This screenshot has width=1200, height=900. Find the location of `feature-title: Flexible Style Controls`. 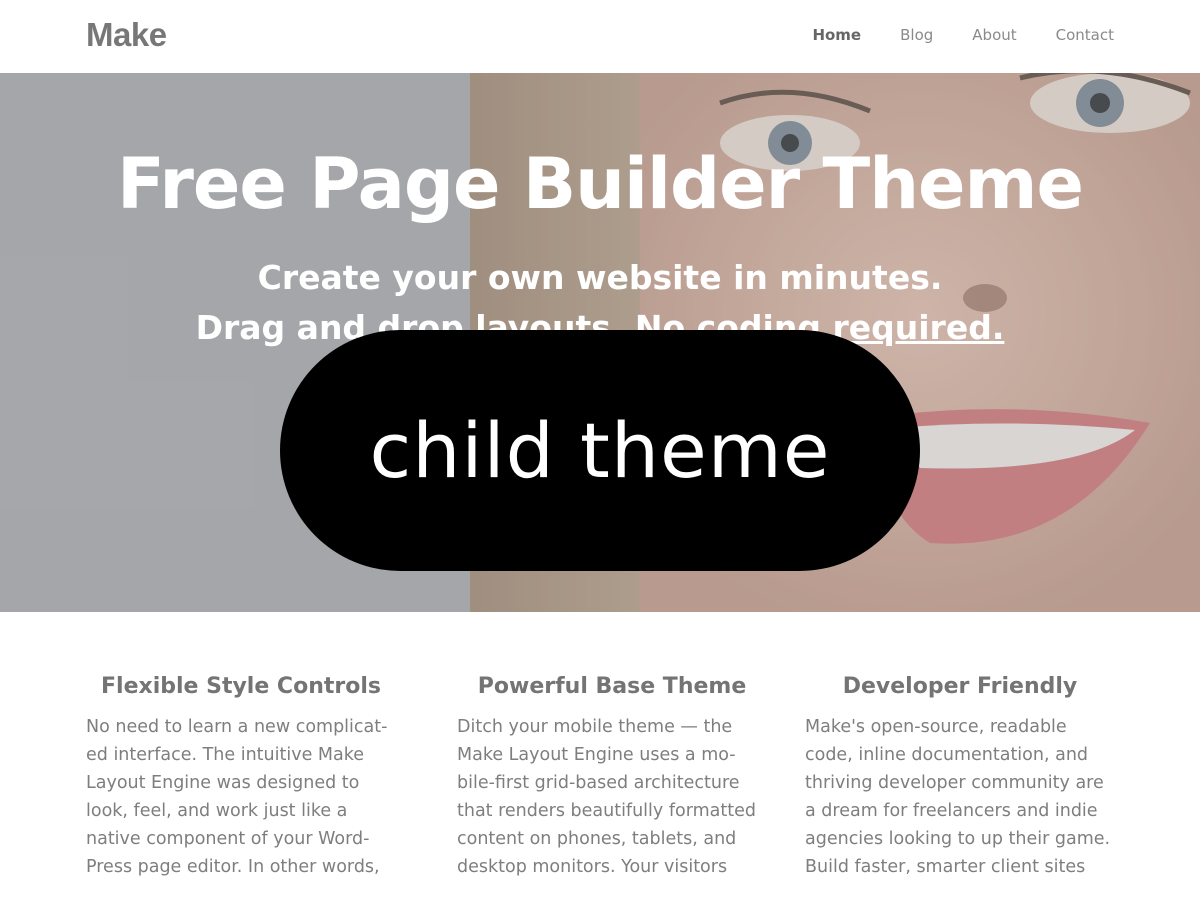

feature-title: Flexible Style Controls is located at coordinates (241, 686).